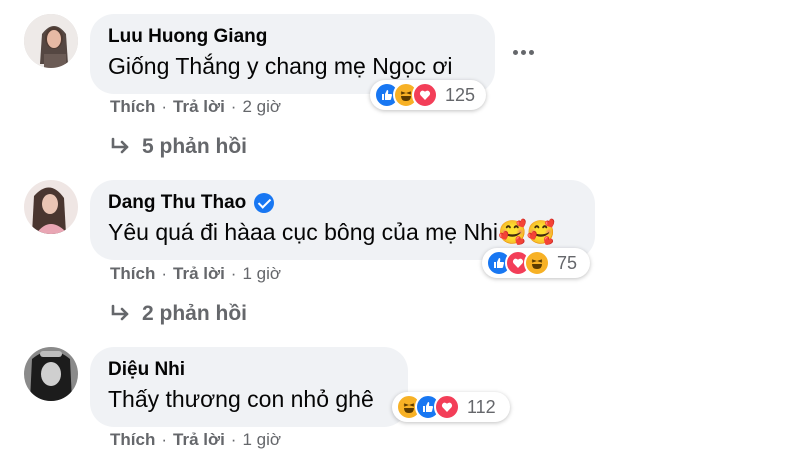  Describe the element at coordinates (146, 370) in the screenshot. I see `author-name: Diệu Nhi` at that location.